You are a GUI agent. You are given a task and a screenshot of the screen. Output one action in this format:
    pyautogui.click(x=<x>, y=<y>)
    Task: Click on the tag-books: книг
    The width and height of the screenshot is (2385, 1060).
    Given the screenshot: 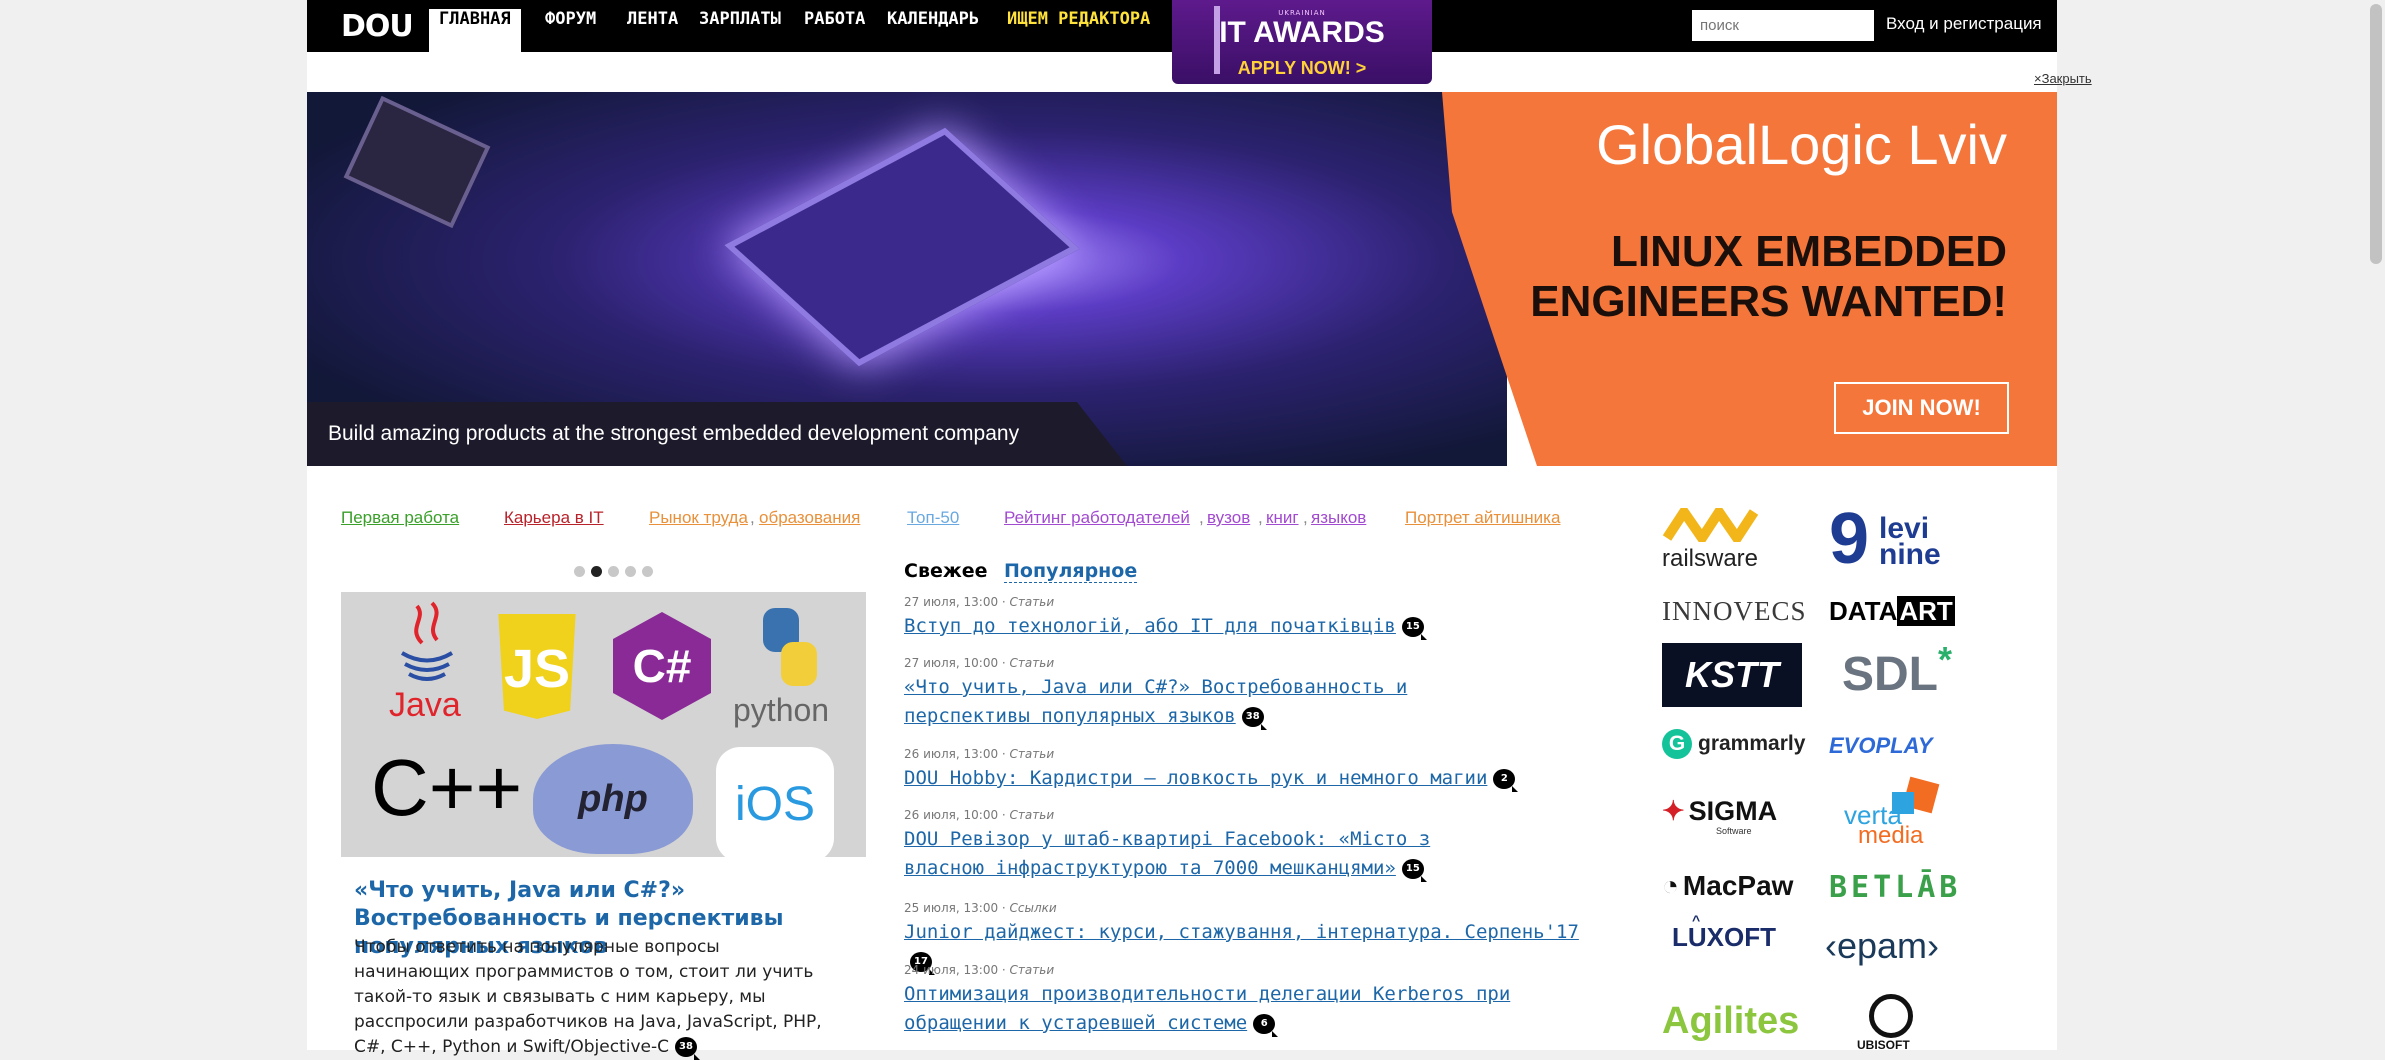 What is the action you would take?
    pyautogui.click(x=1282, y=518)
    